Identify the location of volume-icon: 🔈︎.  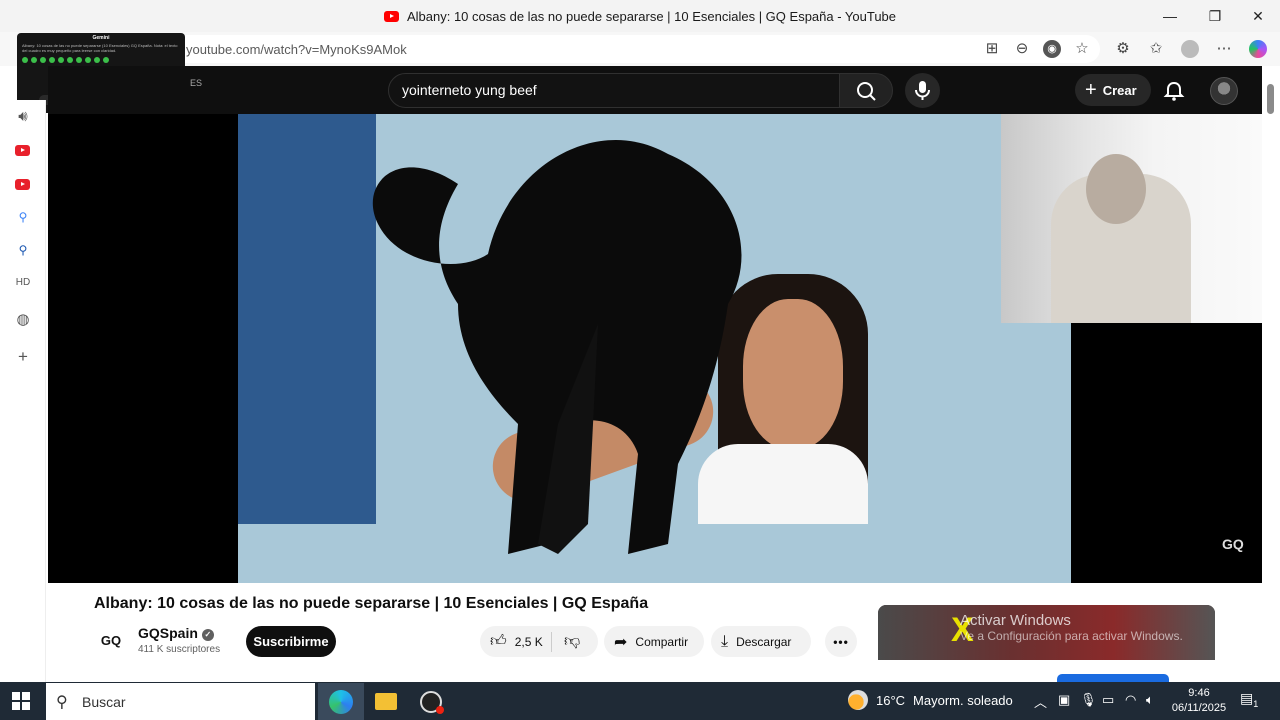
(1150, 700).